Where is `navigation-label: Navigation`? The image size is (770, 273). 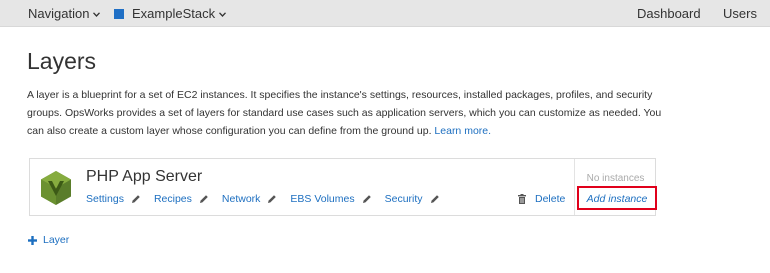
navigation-label: Navigation is located at coordinates (59, 13).